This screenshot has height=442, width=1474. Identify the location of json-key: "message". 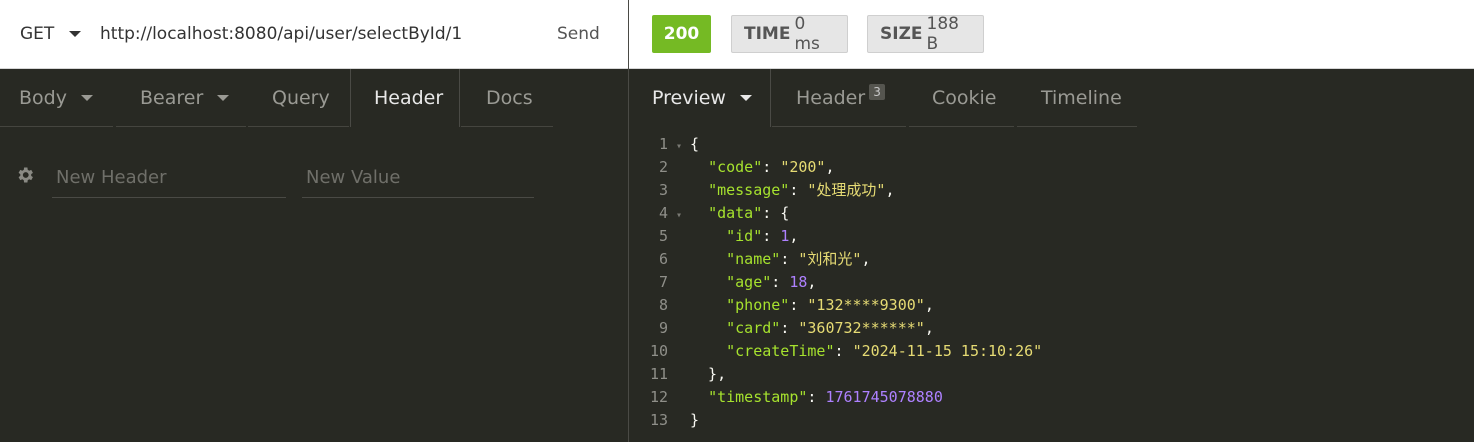
(749, 190).